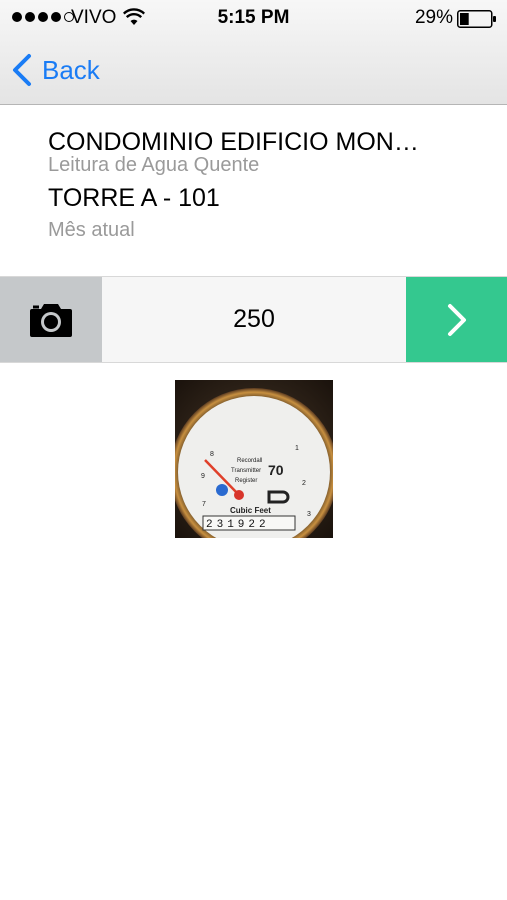  What do you see at coordinates (304, 483) in the screenshot?
I see `svg-text: 2` at bounding box center [304, 483].